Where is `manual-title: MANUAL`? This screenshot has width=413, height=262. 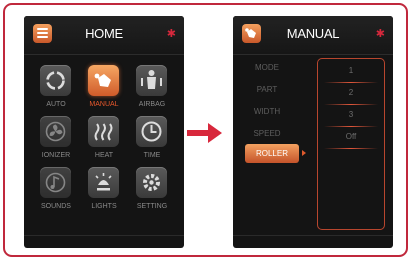 manual-title: MANUAL is located at coordinates (313, 33).